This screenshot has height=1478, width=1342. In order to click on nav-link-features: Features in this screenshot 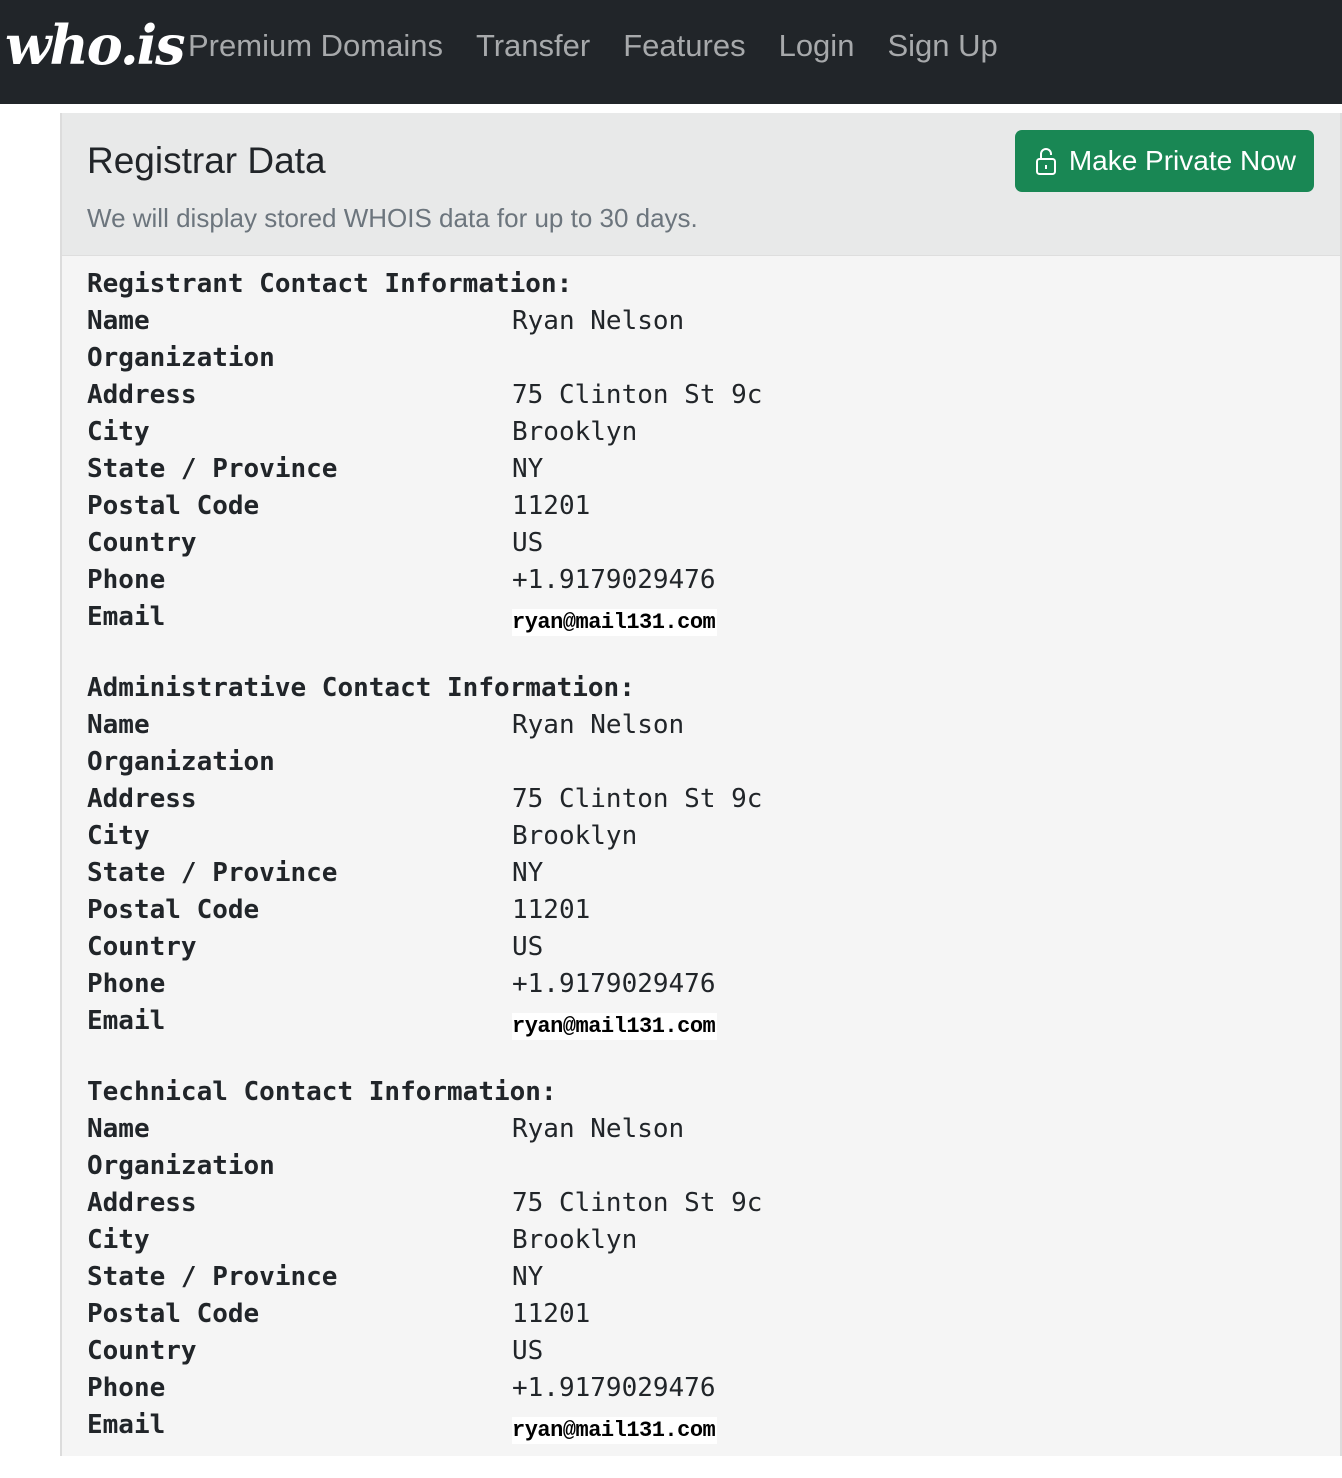, I will do `click(684, 46)`.